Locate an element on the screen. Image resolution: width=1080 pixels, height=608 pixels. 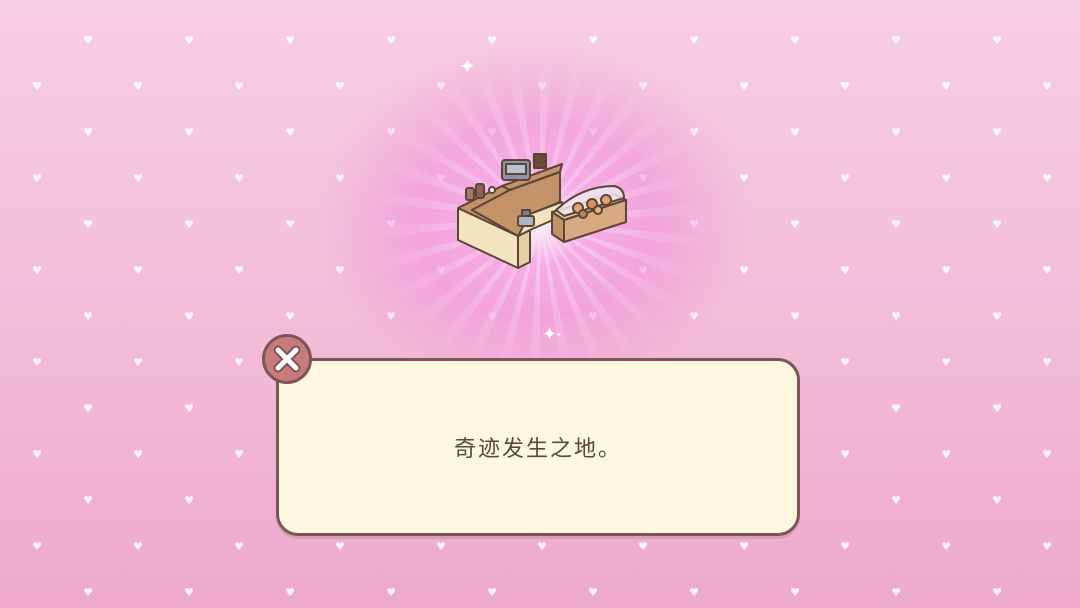
close-icon is located at coordinates (287, 359).